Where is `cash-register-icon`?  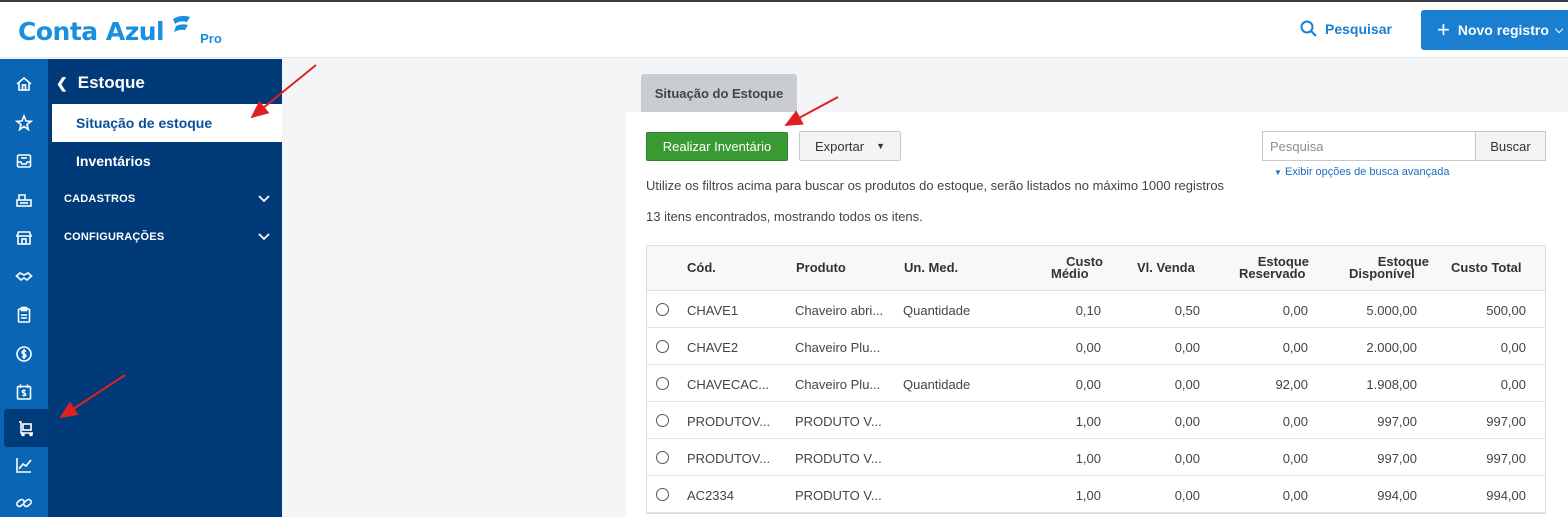
cash-register-icon is located at coordinates (24, 200).